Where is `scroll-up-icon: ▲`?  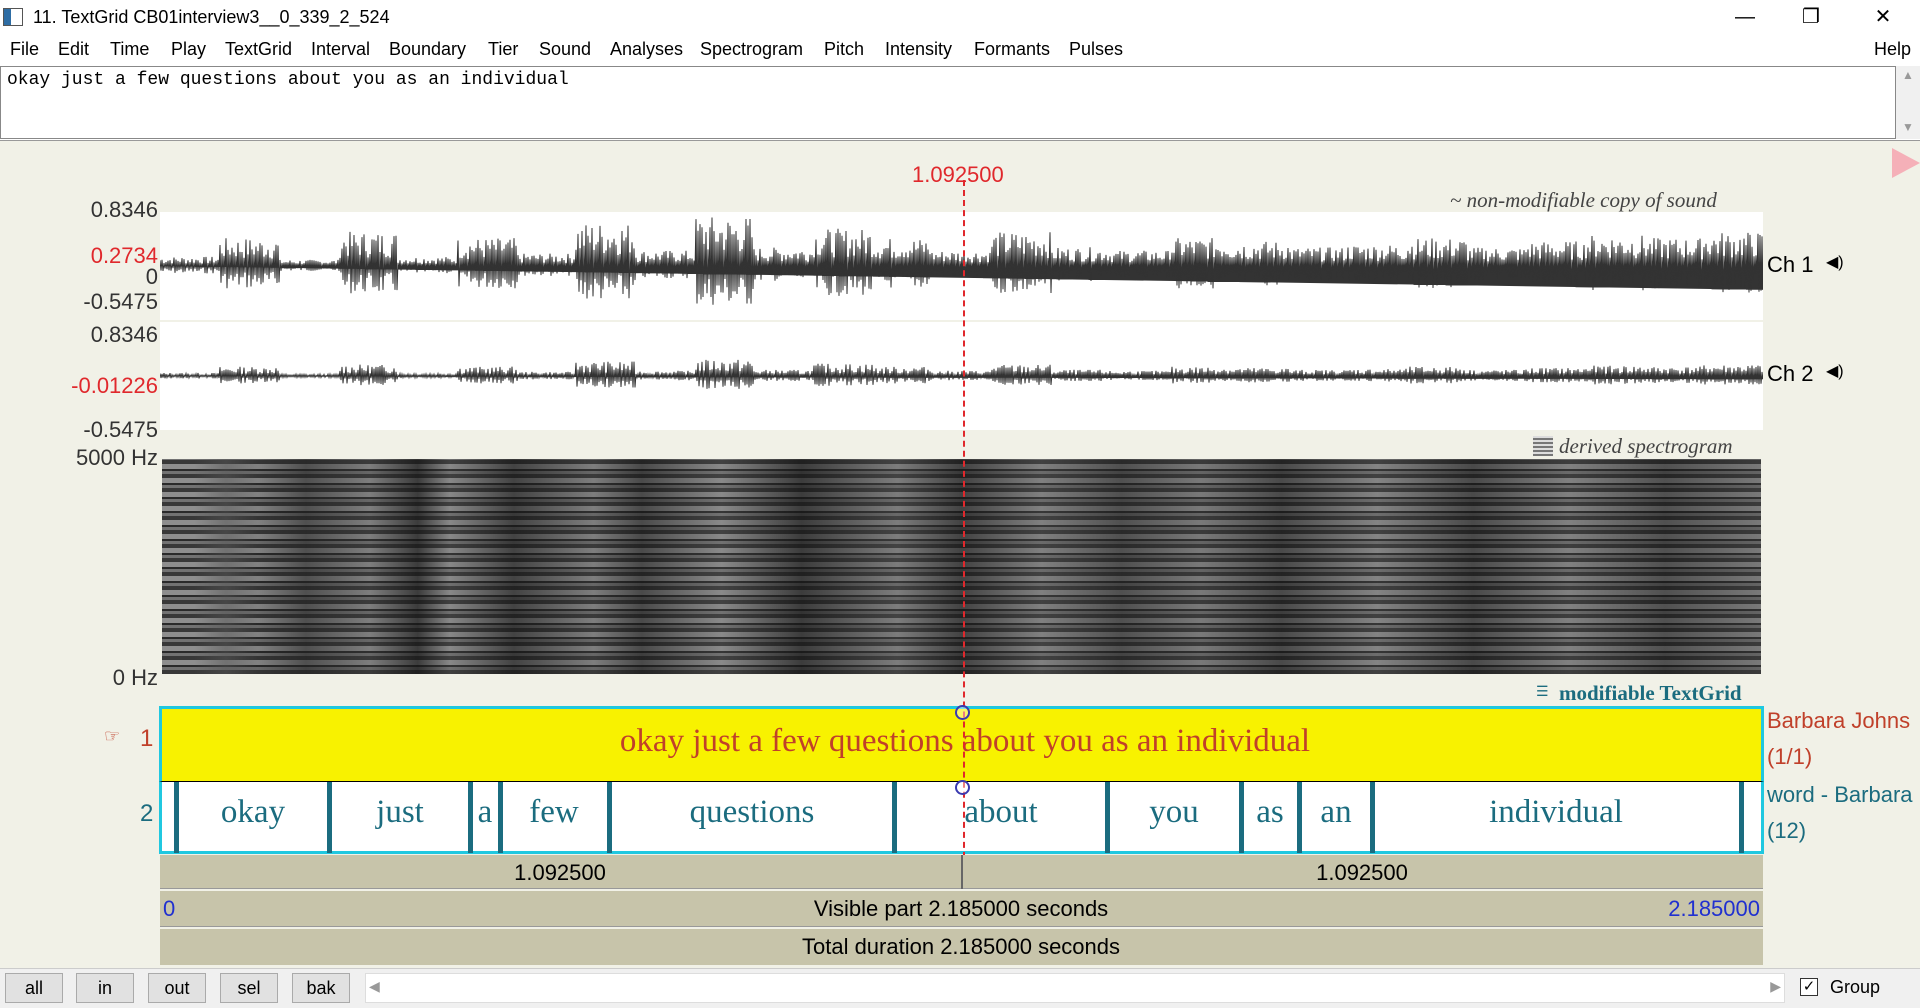
scroll-up-icon: ▲ is located at coordinates (1908, 75).